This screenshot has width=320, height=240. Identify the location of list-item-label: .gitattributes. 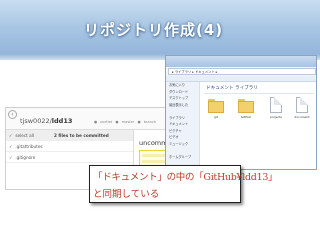
(29, 146).